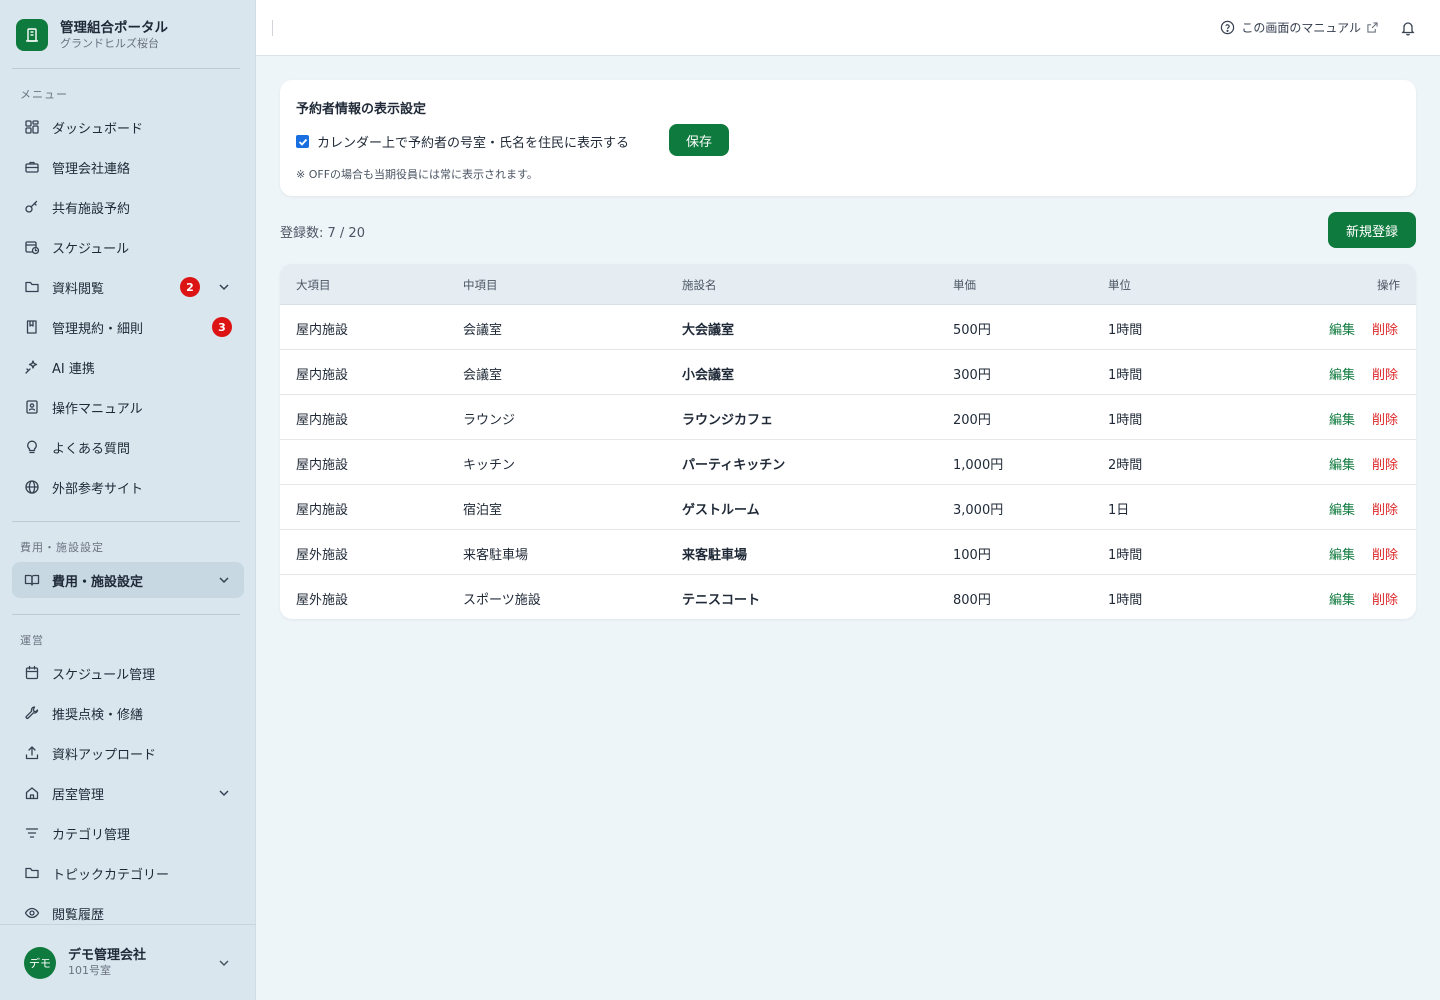  Describe the element at coordinates (32, 407) in the screenshot. I see `manual-icon` at that location.